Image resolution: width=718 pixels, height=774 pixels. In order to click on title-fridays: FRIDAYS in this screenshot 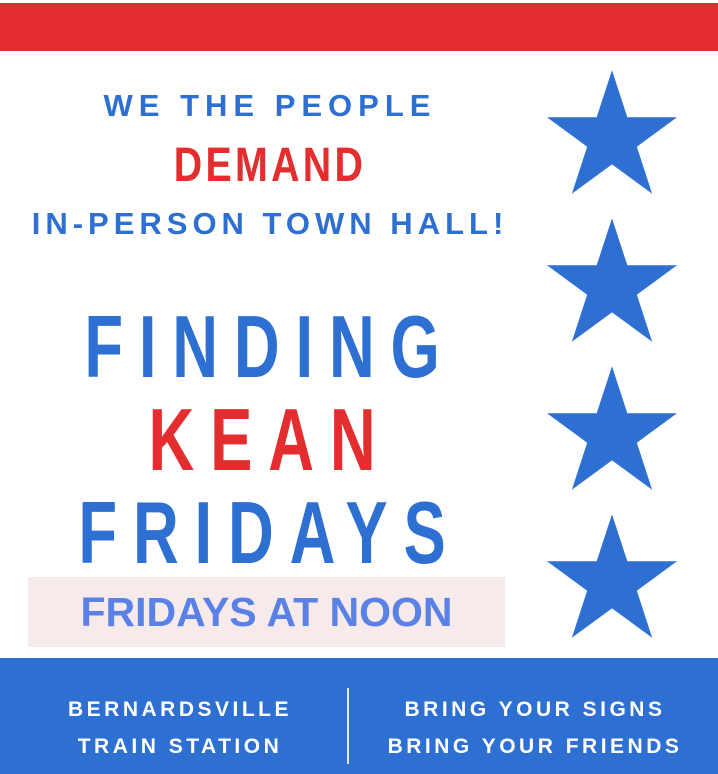, I will do `click(270, 532)`.